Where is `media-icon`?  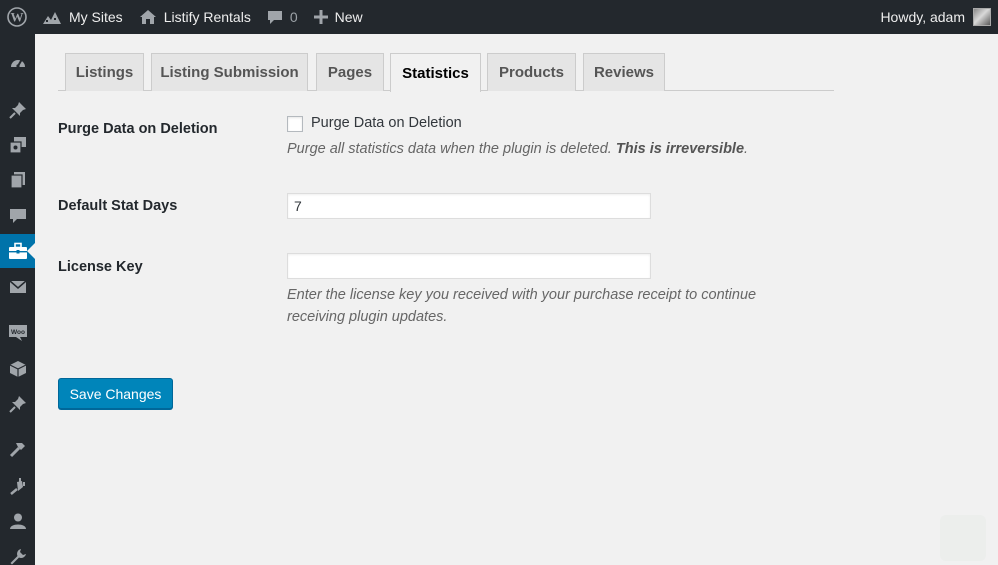 media-icon is located at coordinates (17, 145).